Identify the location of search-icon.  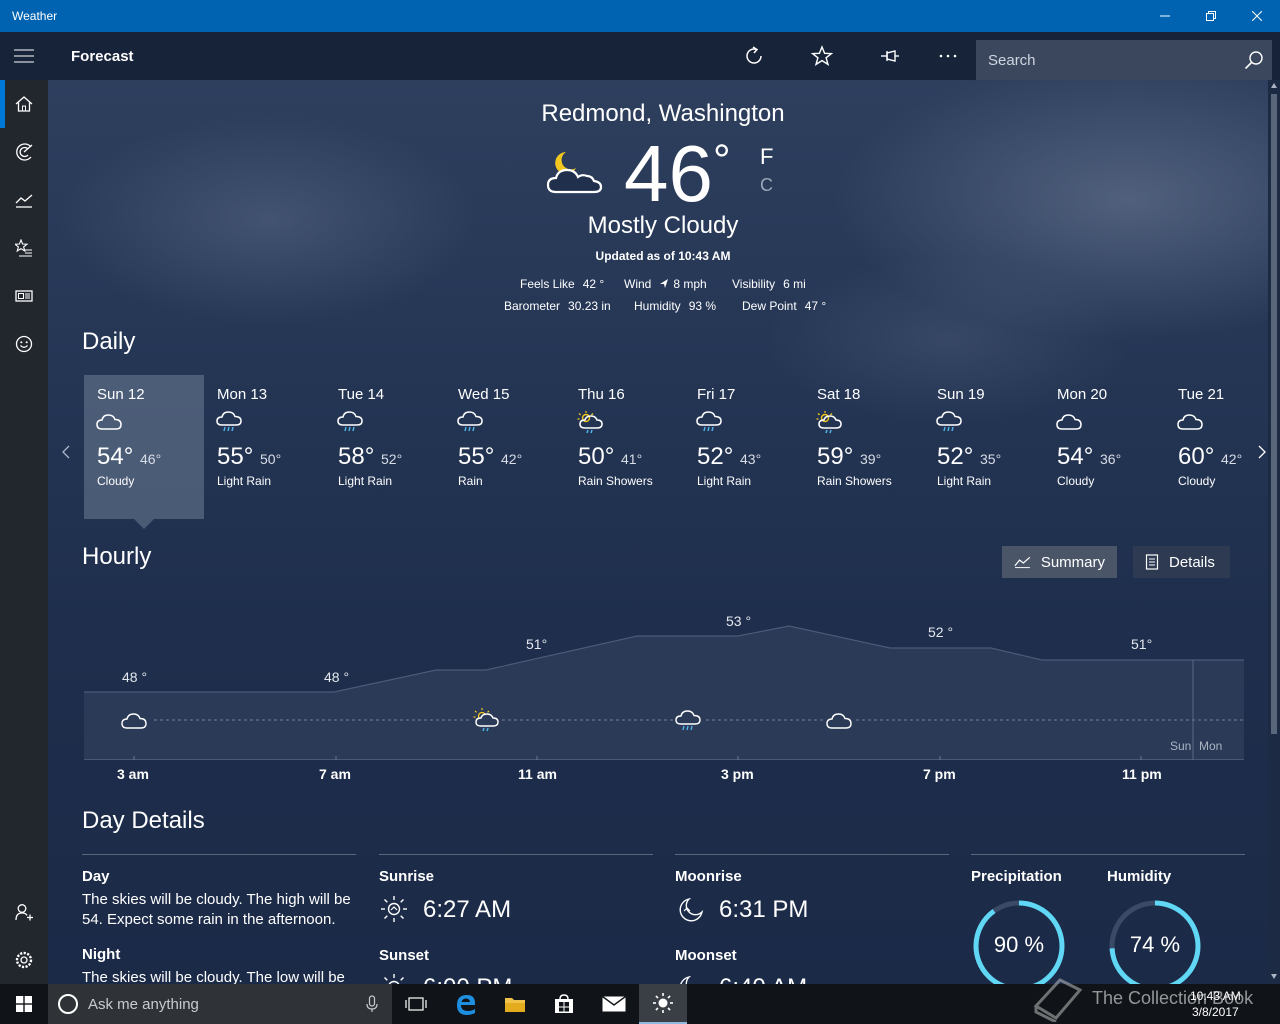
(1253, 60).